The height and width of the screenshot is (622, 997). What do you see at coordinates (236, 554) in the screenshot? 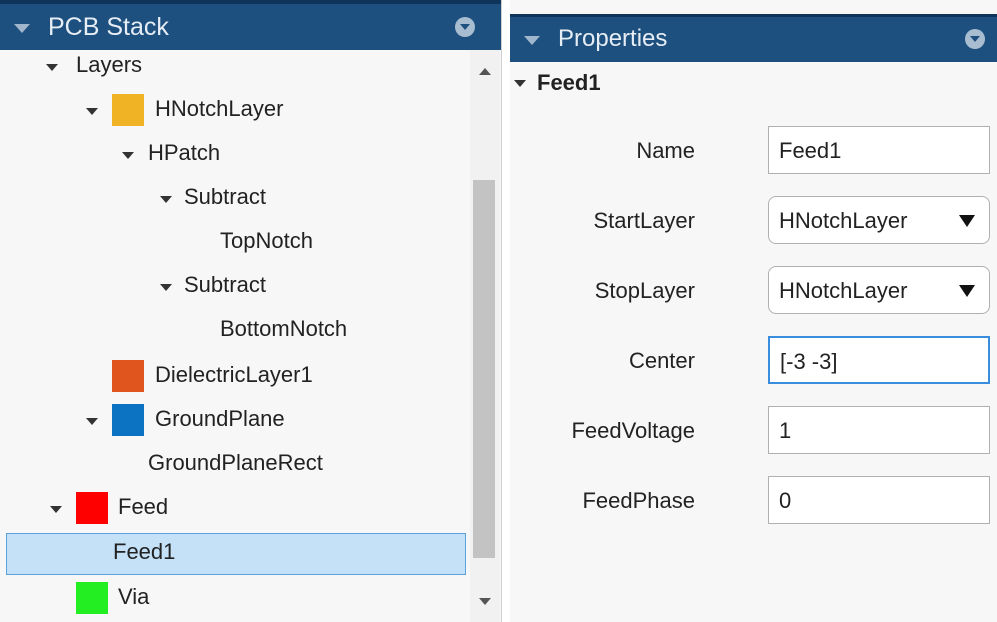
I see `tree-node-feed1: Feed1` at bounding box center [236, 554].